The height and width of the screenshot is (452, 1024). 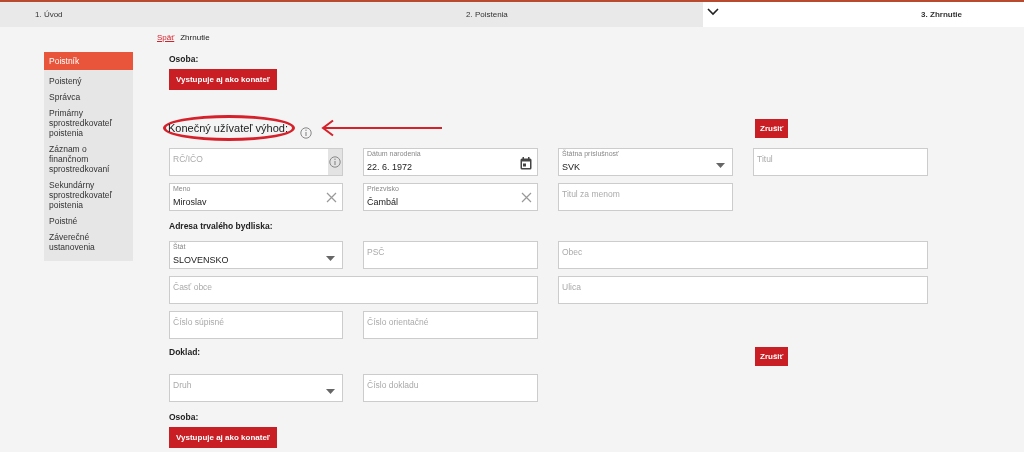 I want to click on step-tab: 2. Poistenia, so click(x=584, y=14).